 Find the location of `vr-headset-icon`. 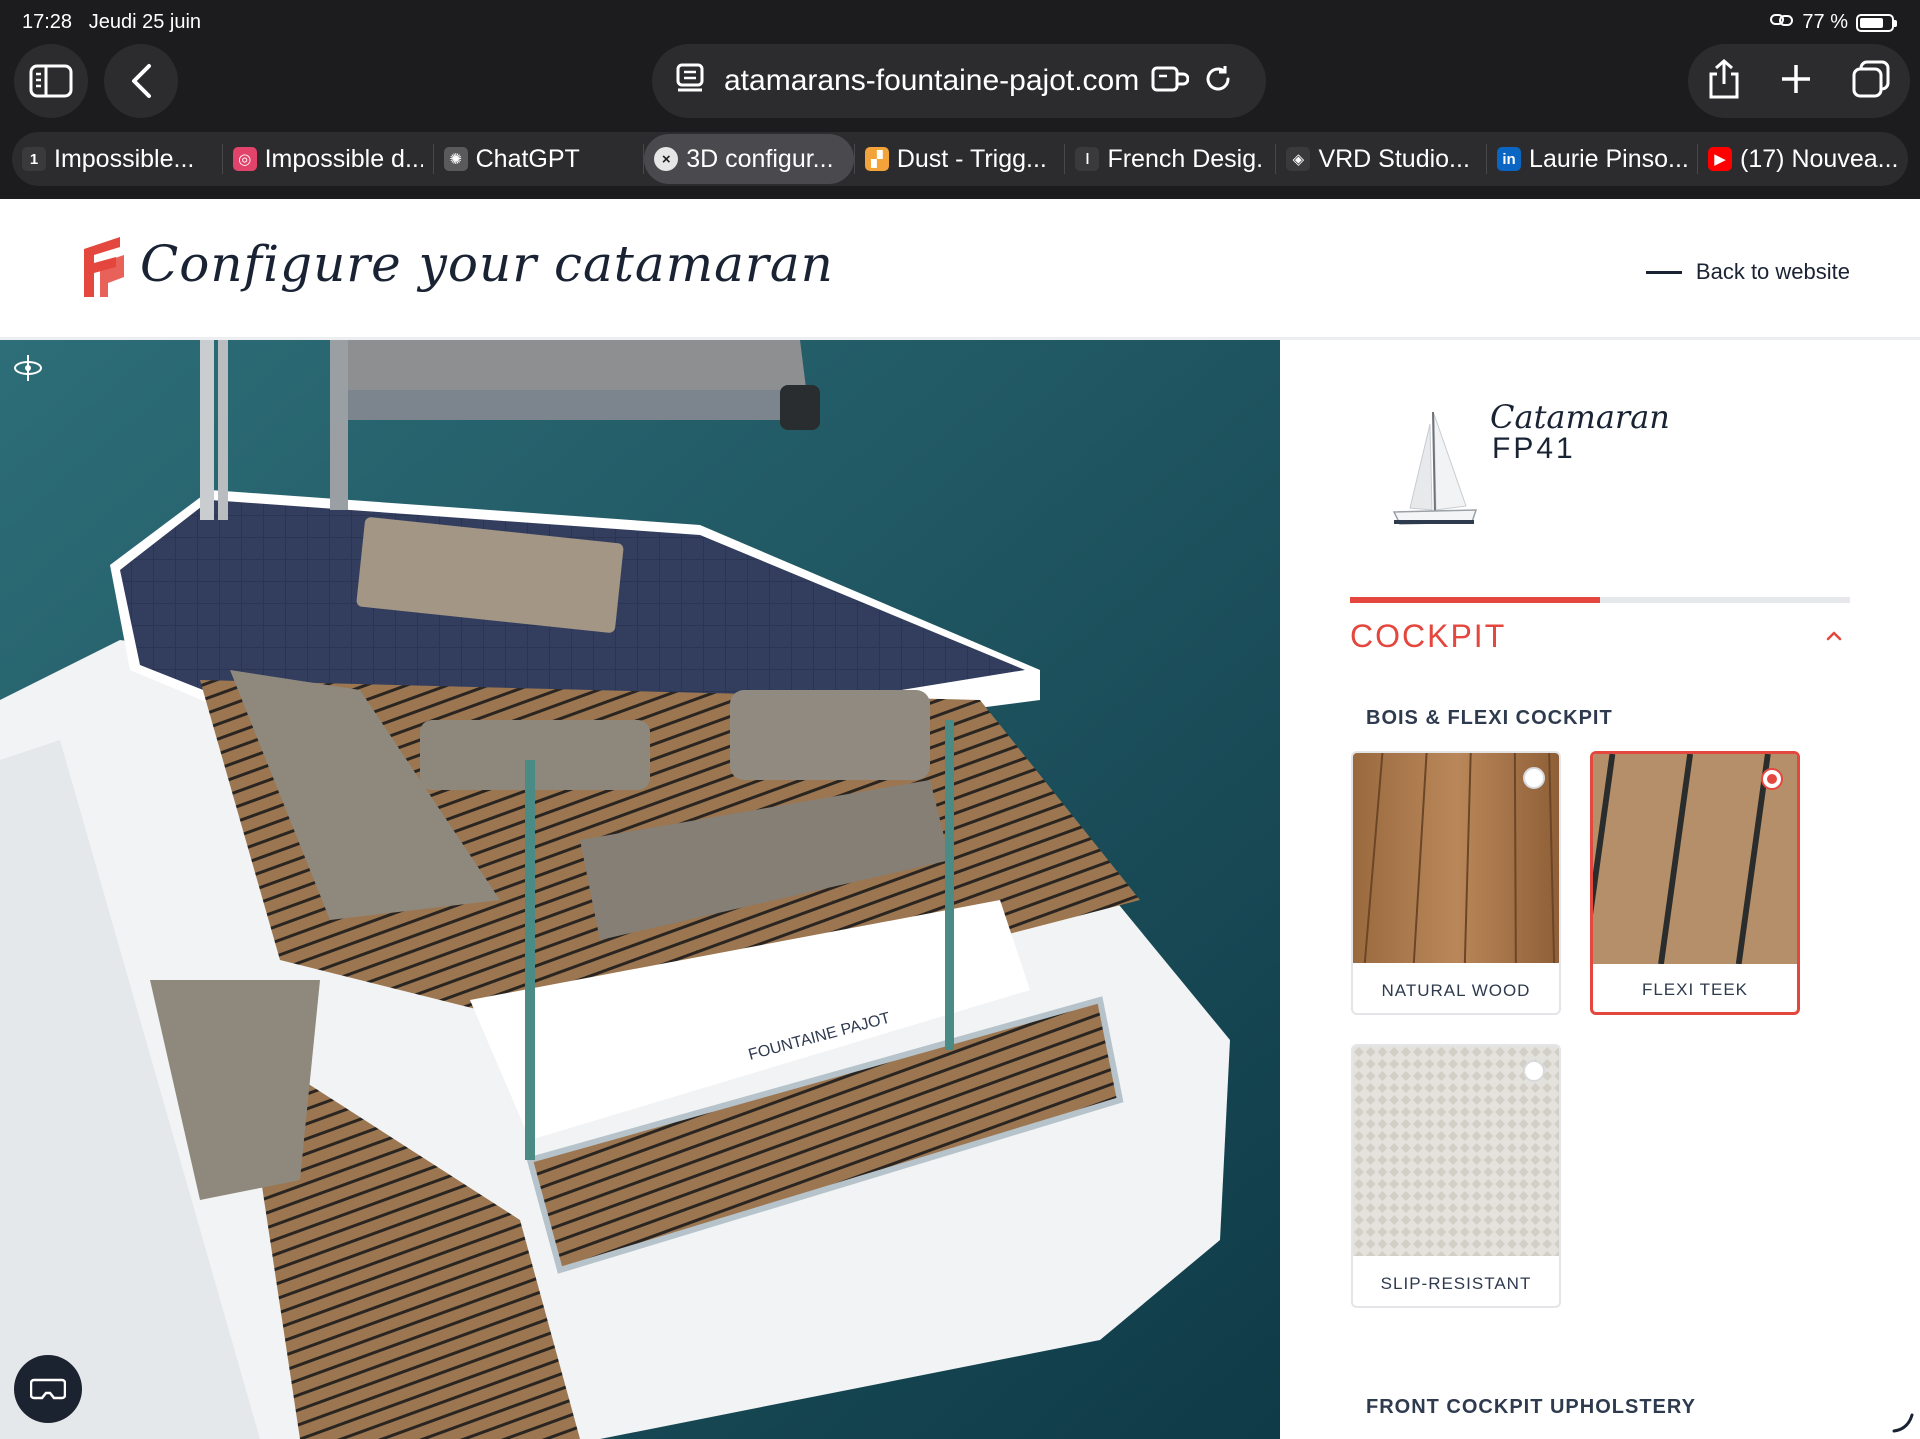

vr-headset-icon is located at coordinates (48, 1389).